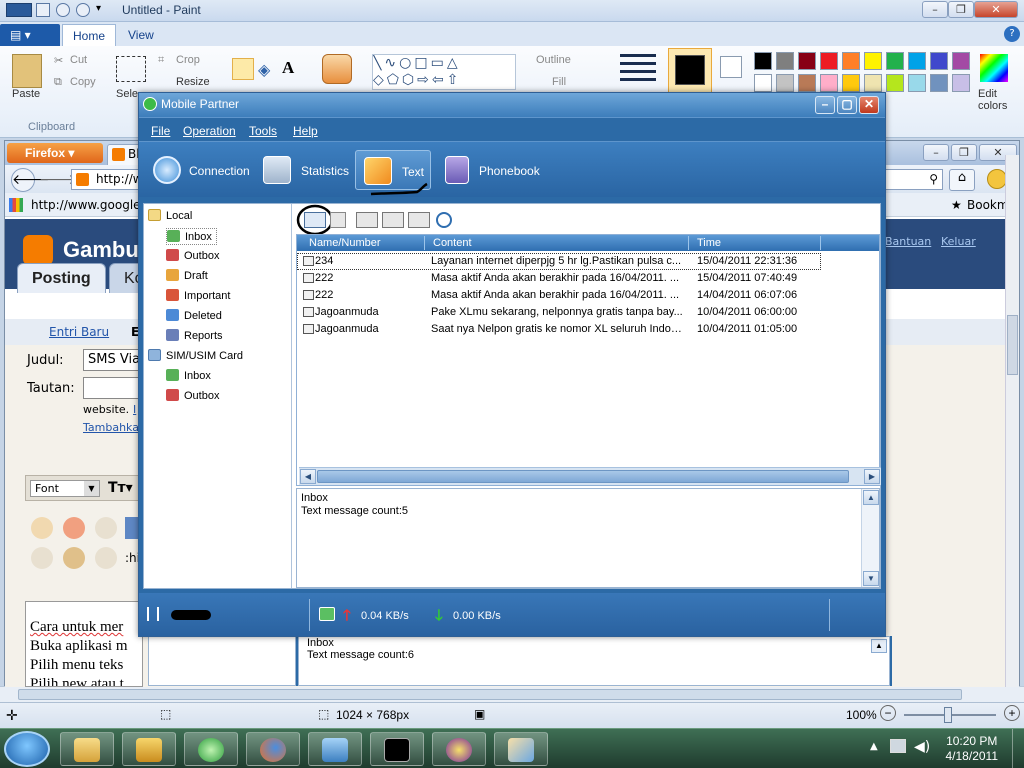 This screenshot has width=1024, height=768. Describe the element at coordinates (731, 67) in the screenshot. I see `color2-swatch` at that location.